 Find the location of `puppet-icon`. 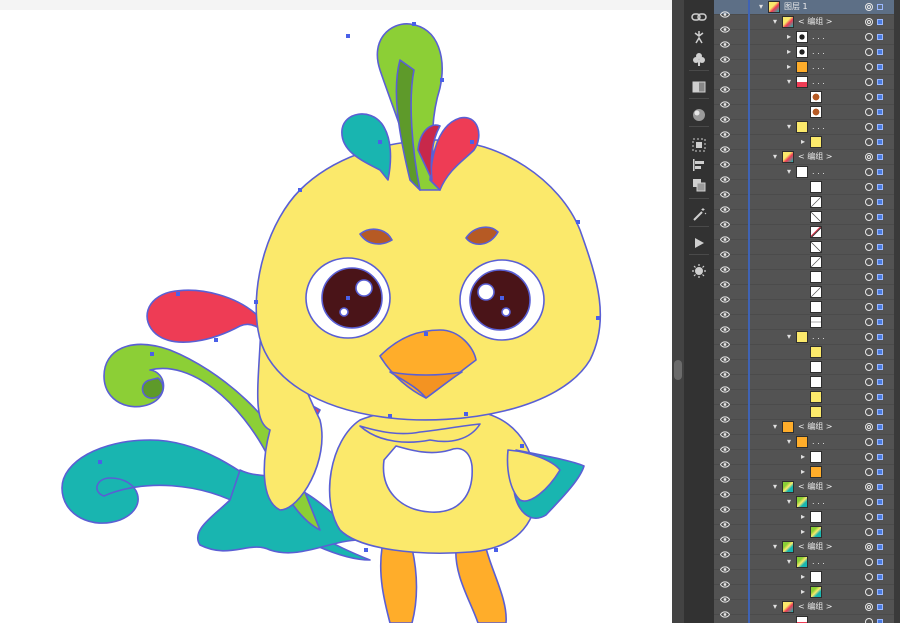

puppet-icon is located at coordinates (699, 37).